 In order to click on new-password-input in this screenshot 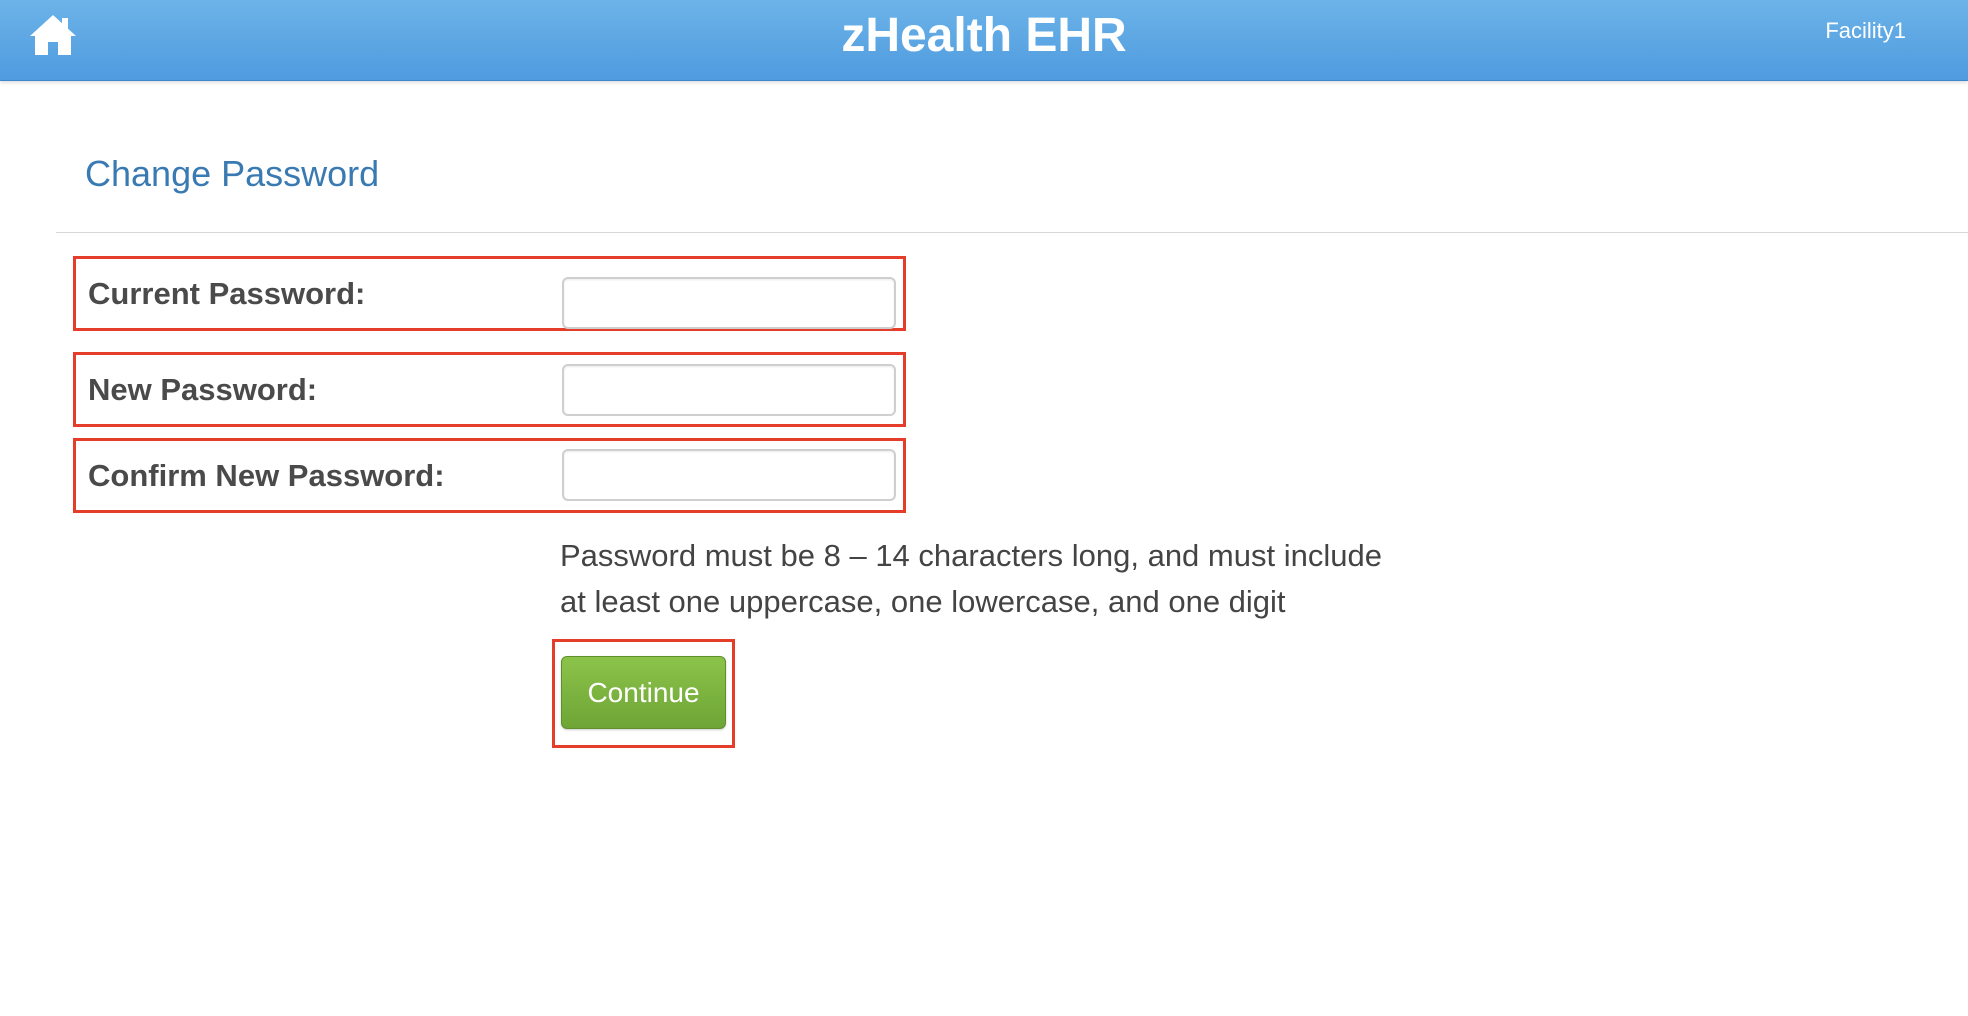, I will do `click(729, 390)`.